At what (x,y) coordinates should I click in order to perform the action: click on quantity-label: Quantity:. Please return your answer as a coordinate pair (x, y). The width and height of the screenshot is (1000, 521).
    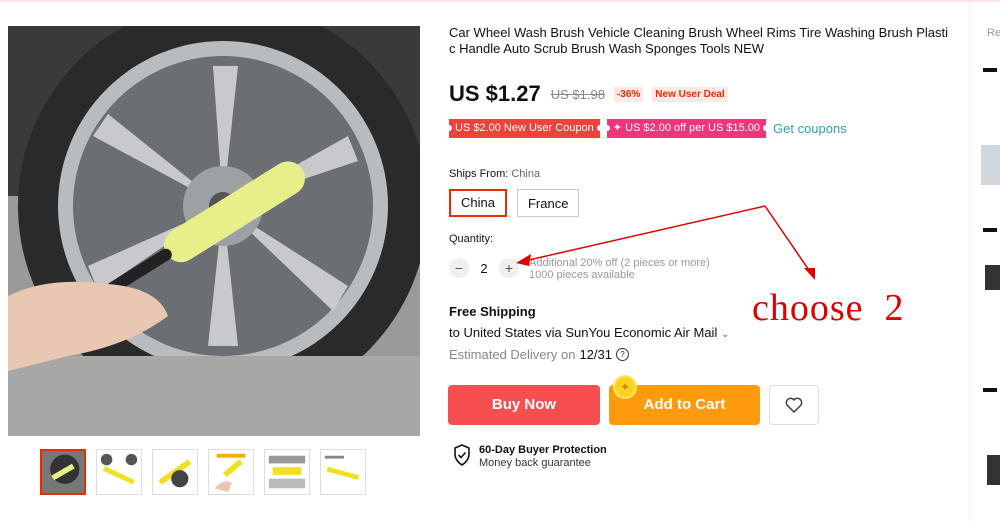
    Looking at the image, I should click on (471, 239).